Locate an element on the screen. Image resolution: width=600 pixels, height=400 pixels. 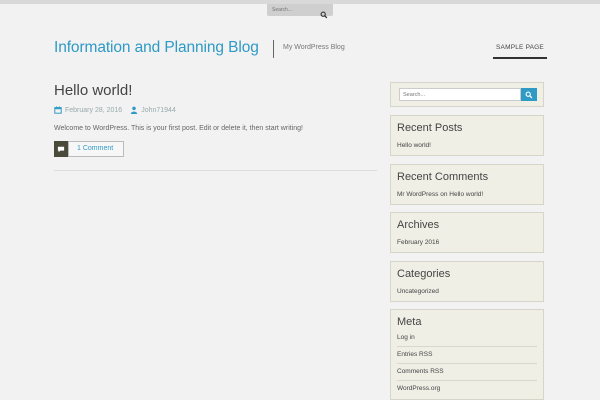
meta-link-wordpress-org: WordPress.org is located at coordinates (467, 389).